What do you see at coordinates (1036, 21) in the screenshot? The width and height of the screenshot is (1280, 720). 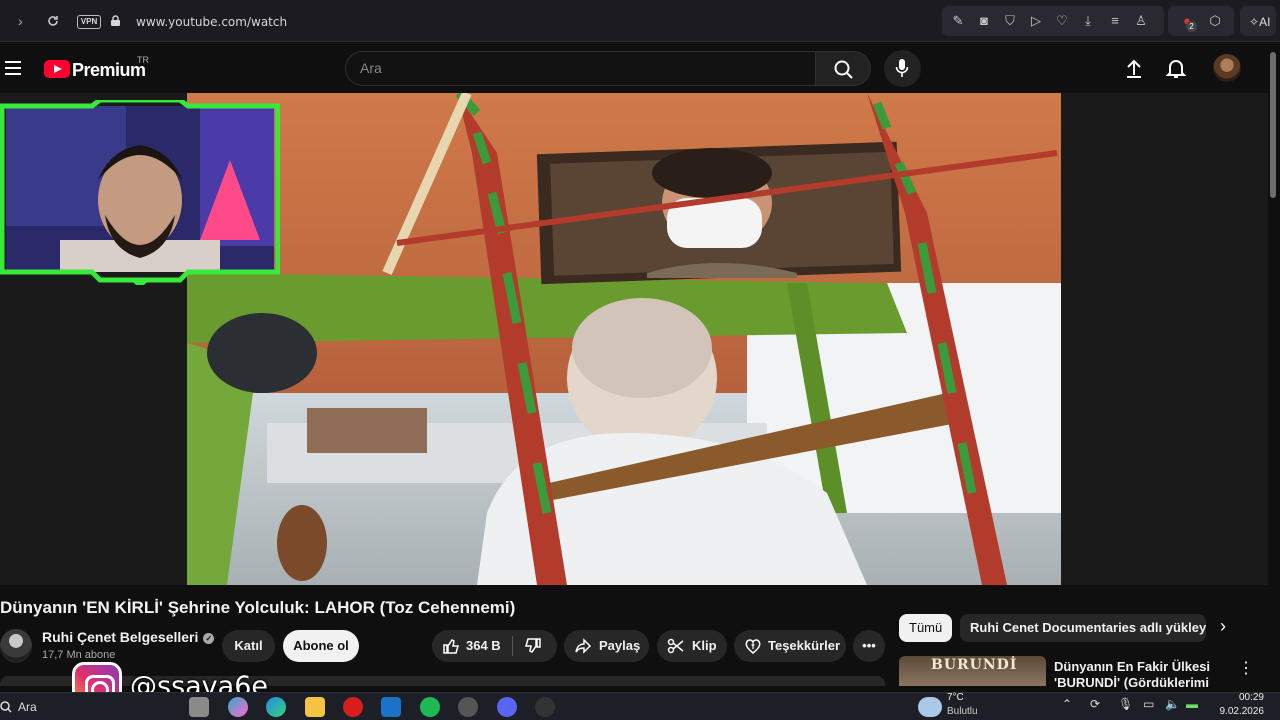 I see `play-icon: ▷` at bounding box center [1036, 21].